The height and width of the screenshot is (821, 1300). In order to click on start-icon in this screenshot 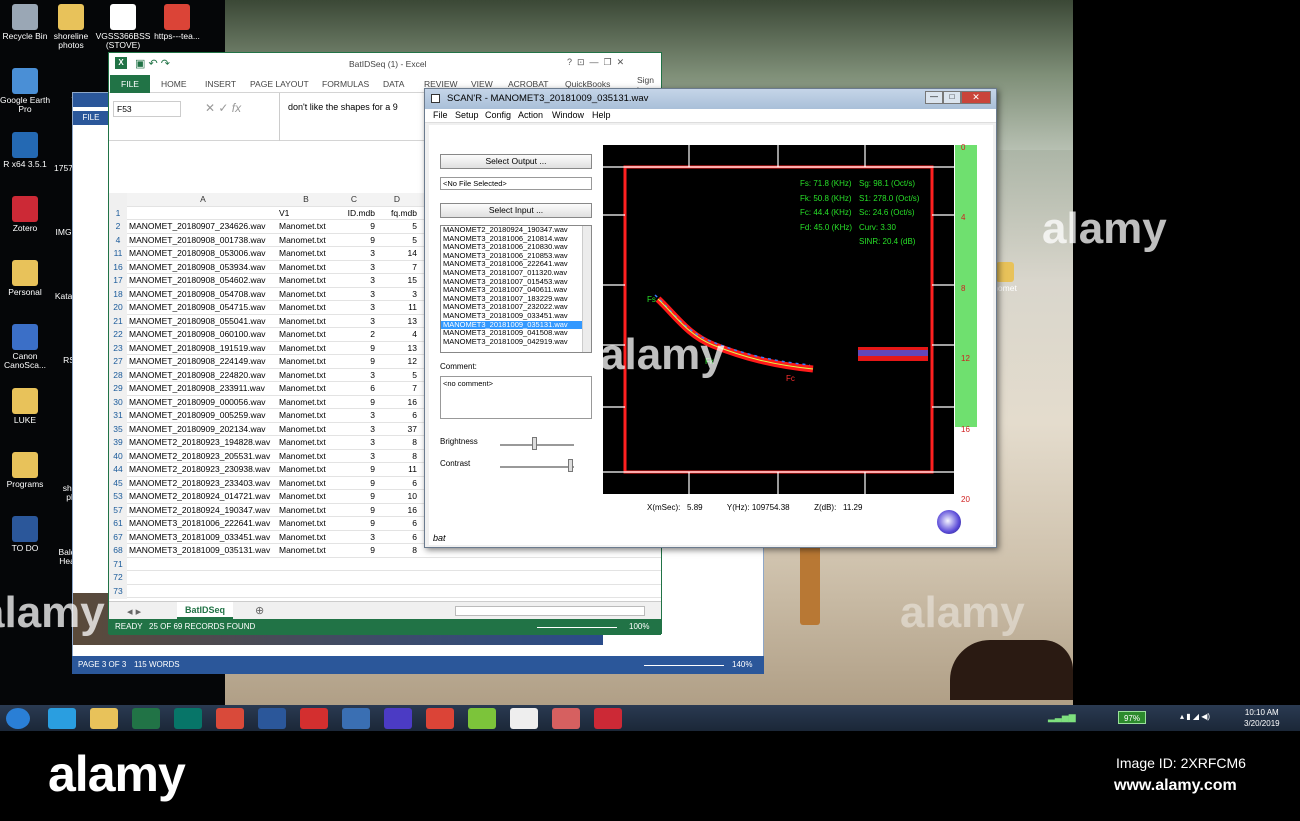, I will do `click(18, 718)`.